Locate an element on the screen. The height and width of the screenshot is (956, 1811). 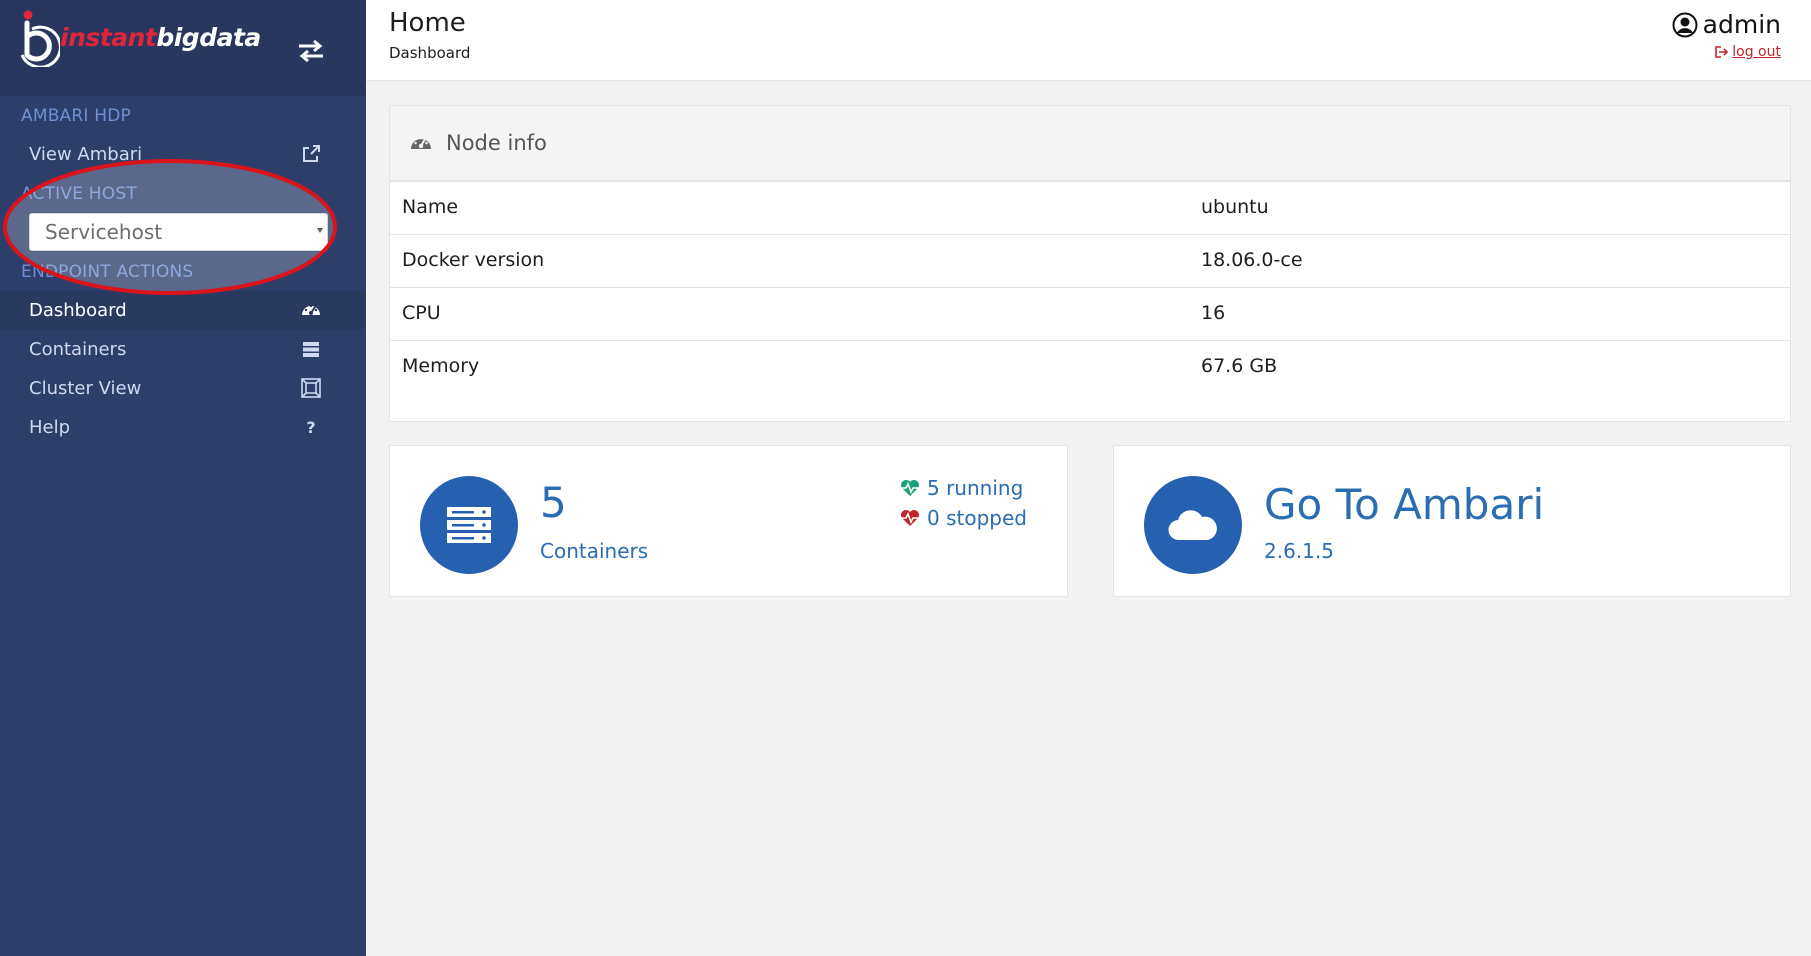
panel-title: Node info is located at coordinates (496, 143).